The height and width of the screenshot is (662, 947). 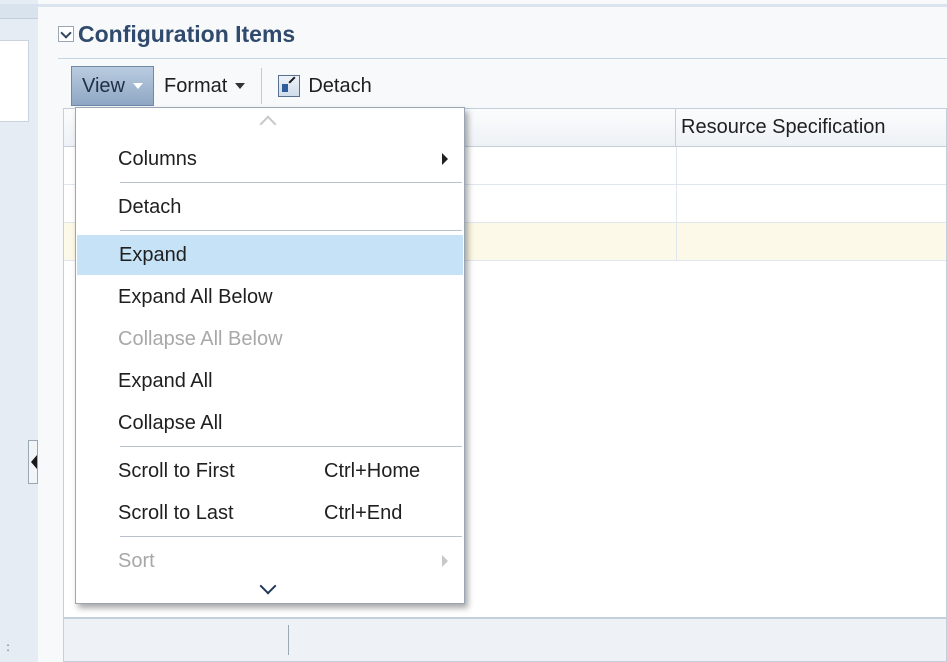 I want to click on menu-item-columns: Columns, so click(x=270, y=159).